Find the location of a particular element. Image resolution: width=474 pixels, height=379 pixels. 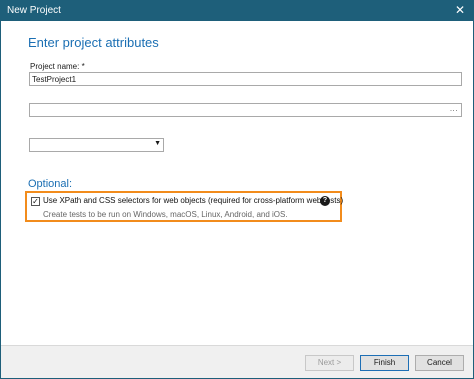

window-title: New Project is located at coordinates (34, 10).